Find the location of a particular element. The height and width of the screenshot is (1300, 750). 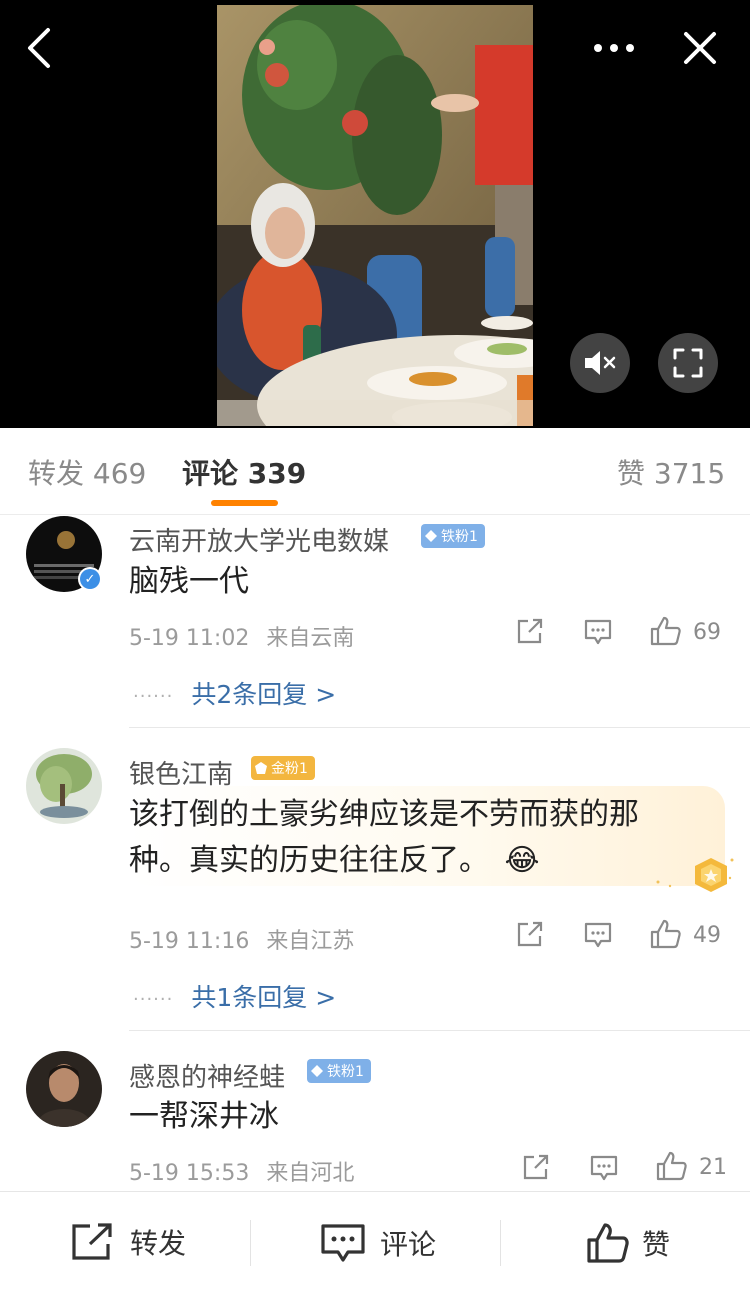

close-icon is located at coordinates (700, 48).